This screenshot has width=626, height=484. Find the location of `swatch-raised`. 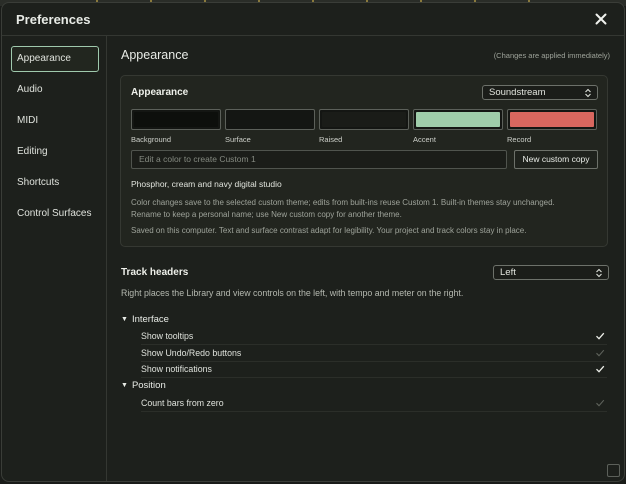

swatch-raised is located at coordinates (364, 119).